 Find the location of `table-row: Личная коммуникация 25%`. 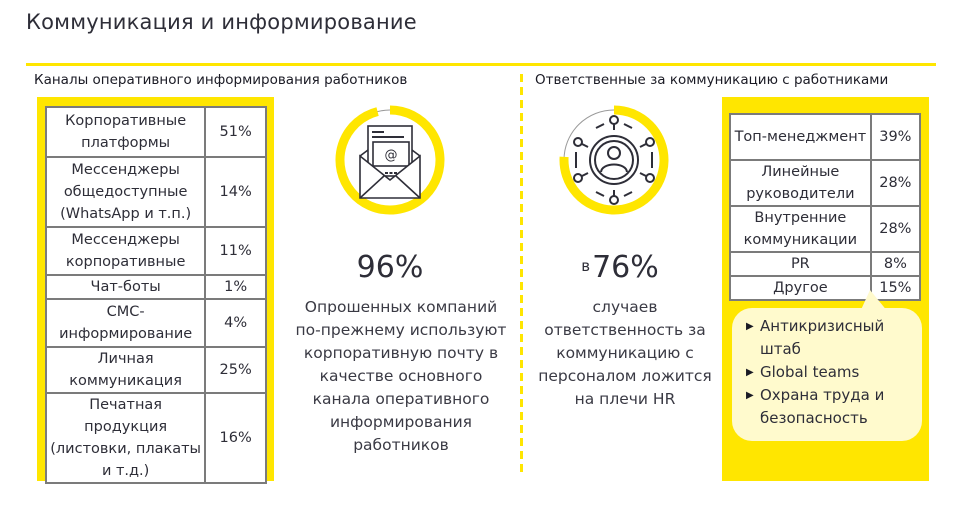

table-row: Личная коммуникация 25% is located at coordinates (155, 370).